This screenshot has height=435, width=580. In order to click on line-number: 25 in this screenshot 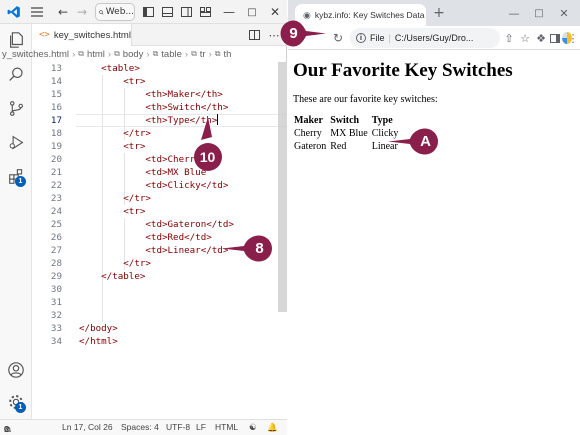, I will do `click(56, 224)`.